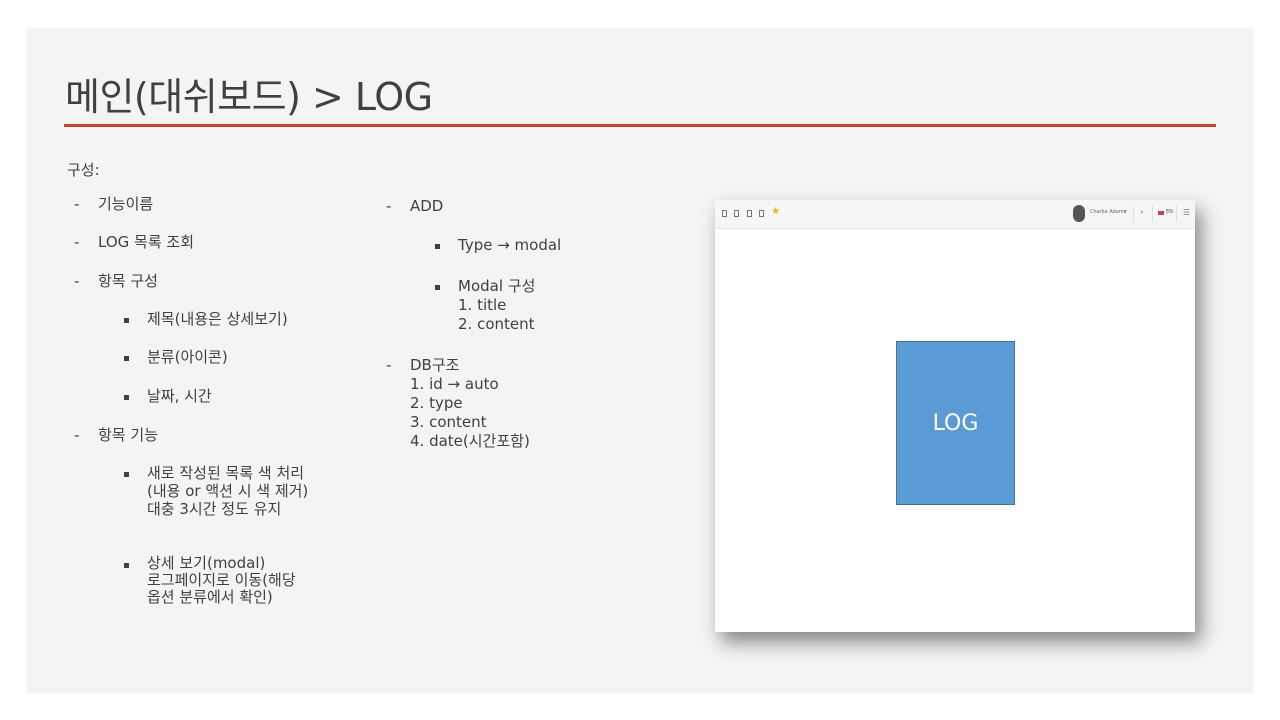  What do you see at coordinates (955, 214) in the screenshot?
I see `mockup-toolbar: ★ Charlie Adams ▾ ⌕ EN ☰` at bounding box center [955, 214].